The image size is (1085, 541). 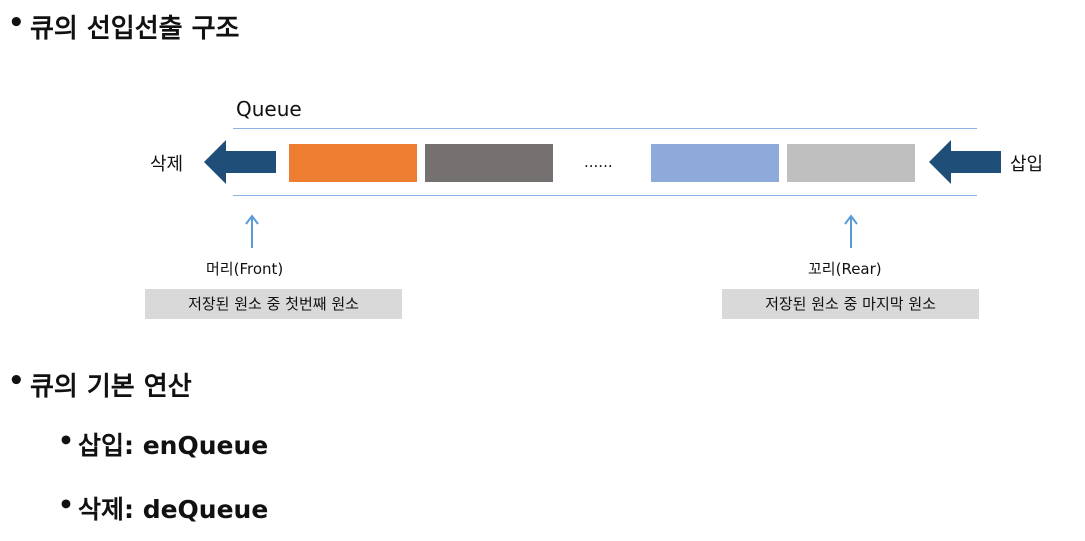 What do you see at coordinates (851, 231) in the screenshot?
I see `rear-pointer-icon` at bounding box center [851, 231].